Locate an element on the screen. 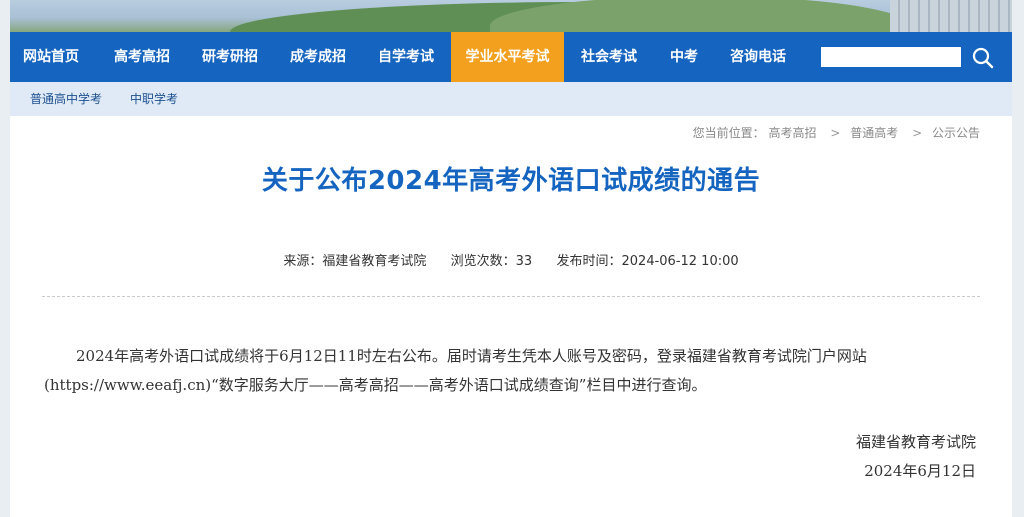  breadcrumb-item-putong: 普通高考 is located at coordinates (874, 133).